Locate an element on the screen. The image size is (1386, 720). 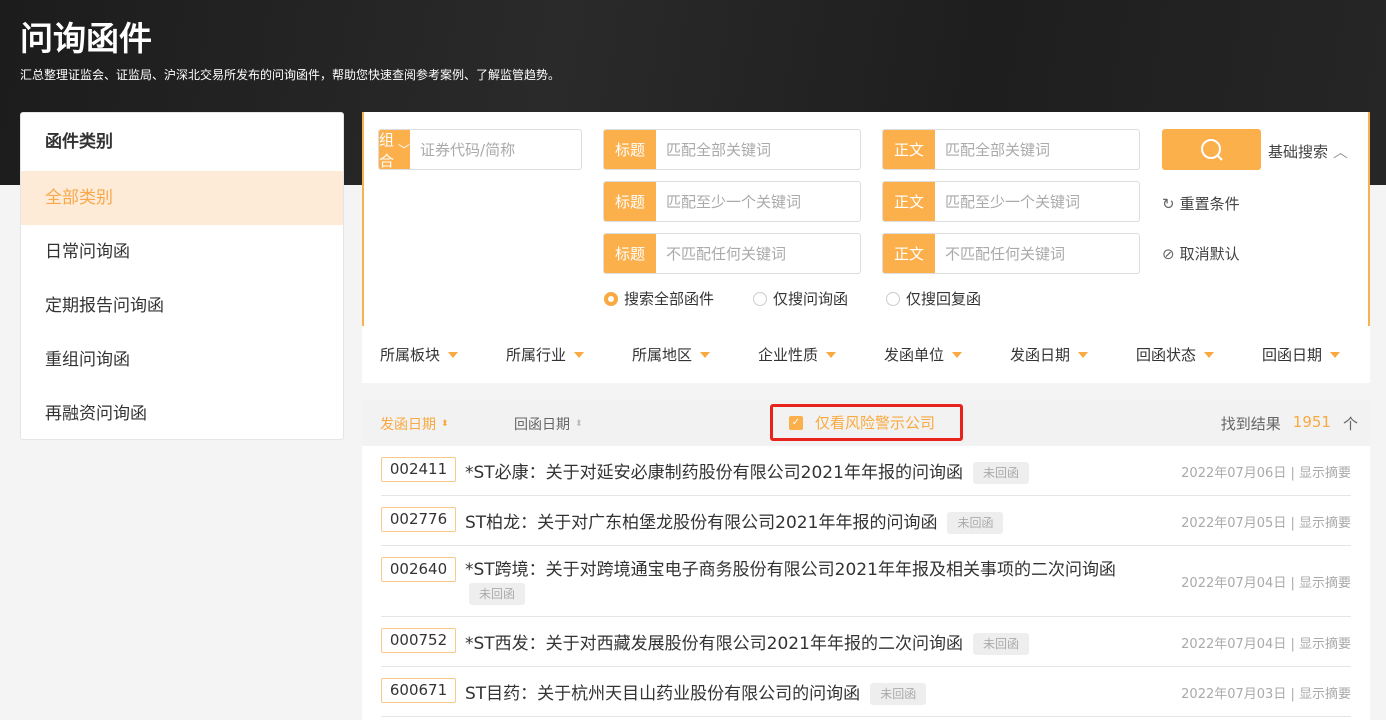
letter-title-link: *ST必康：关于对延安必康制药股份有限公司2021年年报的问询函 is located at coordinates (714, 473).